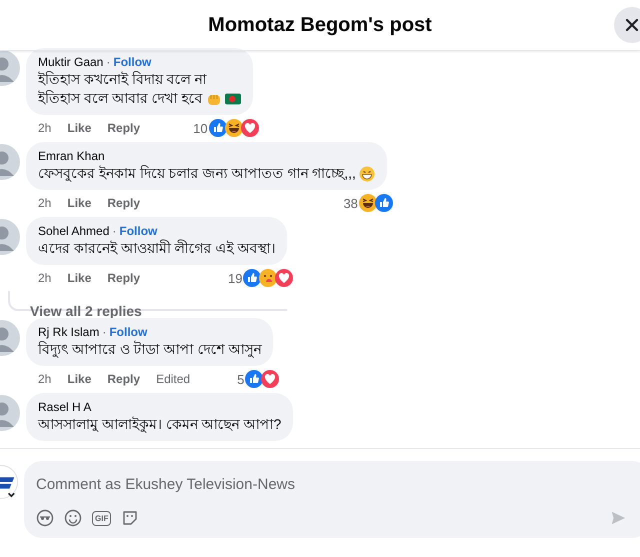 This screenshot has width=640, height=557. I want to click on view-replies-link: View all 2 replies, so click(86, 311).